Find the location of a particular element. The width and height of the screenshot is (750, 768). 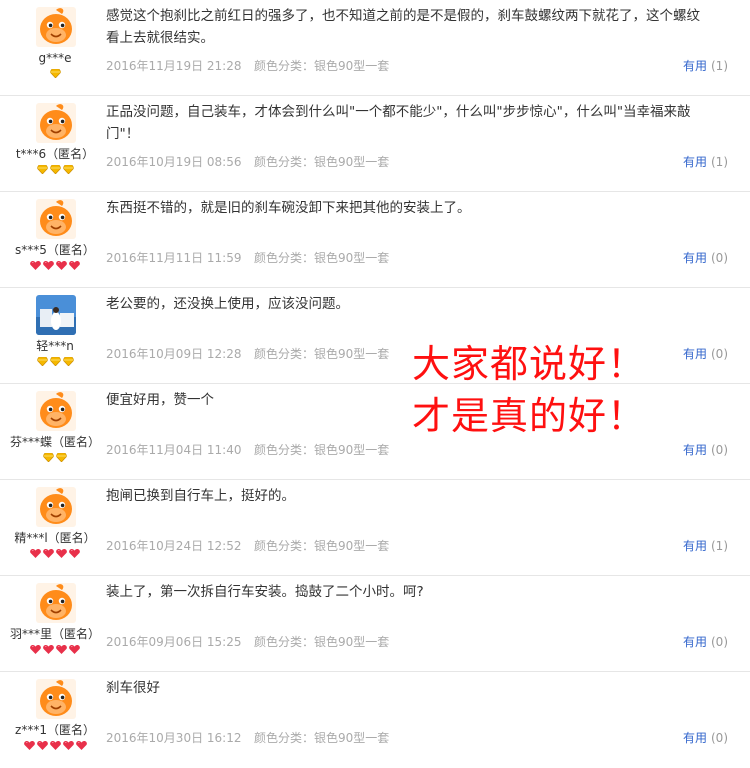

review-meta: 2016年10月30日 16:12 颜色分类：银色90型一套 is located at coordinates (247, 738).